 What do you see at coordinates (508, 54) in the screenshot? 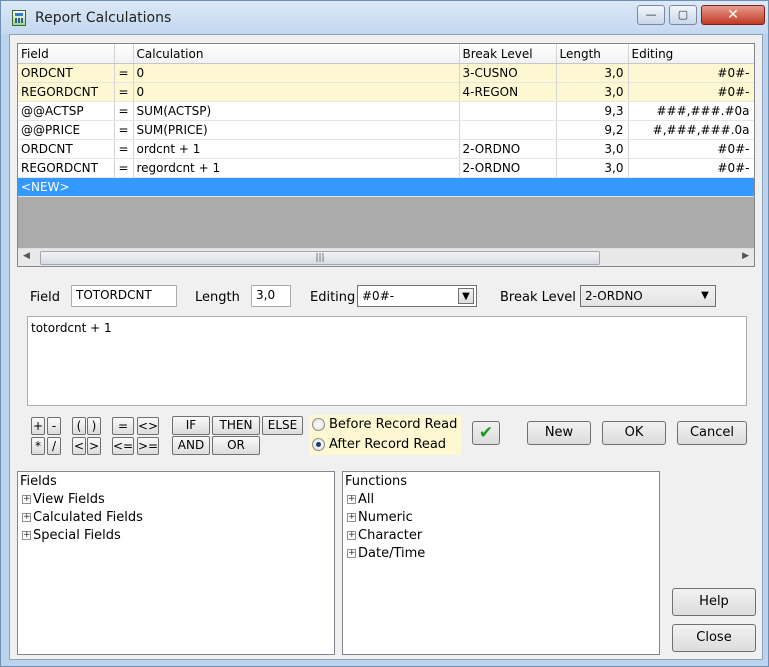
I see `column-header-break-level: Break Level` at bounding box center [508, 54].